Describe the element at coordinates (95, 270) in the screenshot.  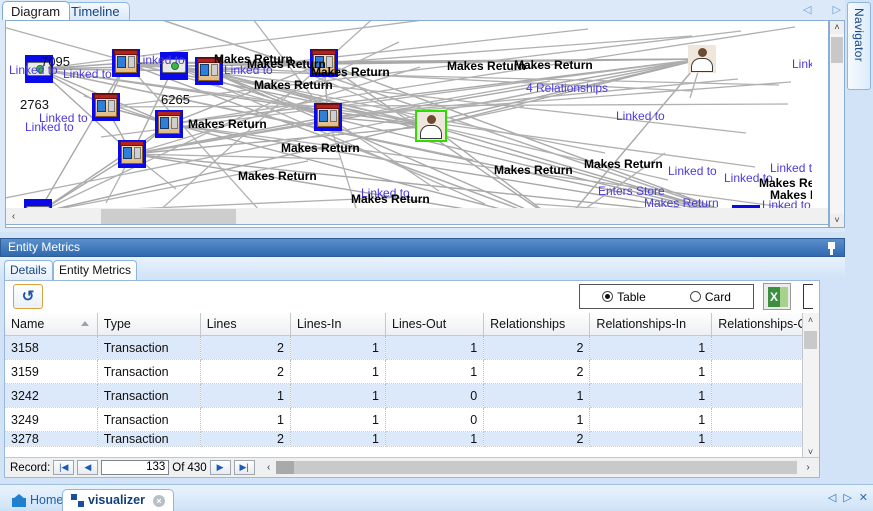
I see `tab-entity-metrics: Entity Metrics` at that location.